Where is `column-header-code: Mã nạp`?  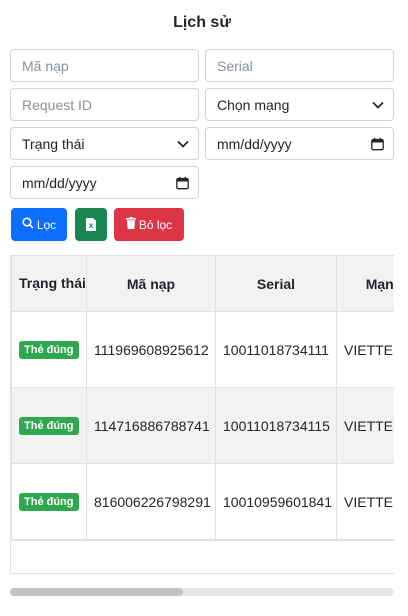 column-header-code: Mã nạp is located at coordinates (151, 283).